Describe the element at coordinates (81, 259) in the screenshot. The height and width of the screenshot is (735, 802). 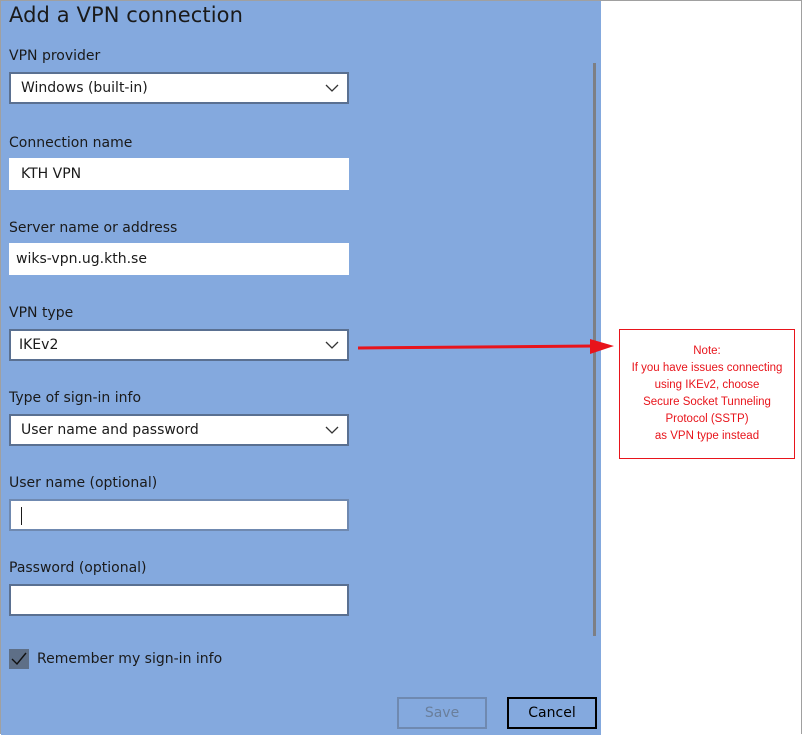
I see `server-address-value: wiks-vpn.ug.kth.se` at that location.